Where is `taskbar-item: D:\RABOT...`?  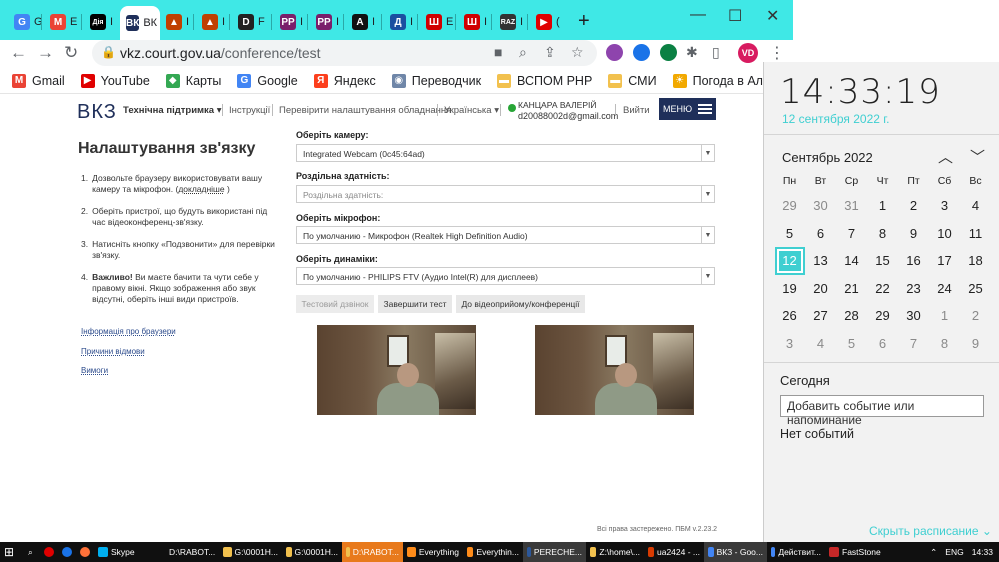 taskbar-item: D:\RABOT... is located at coordinates (190, 552).